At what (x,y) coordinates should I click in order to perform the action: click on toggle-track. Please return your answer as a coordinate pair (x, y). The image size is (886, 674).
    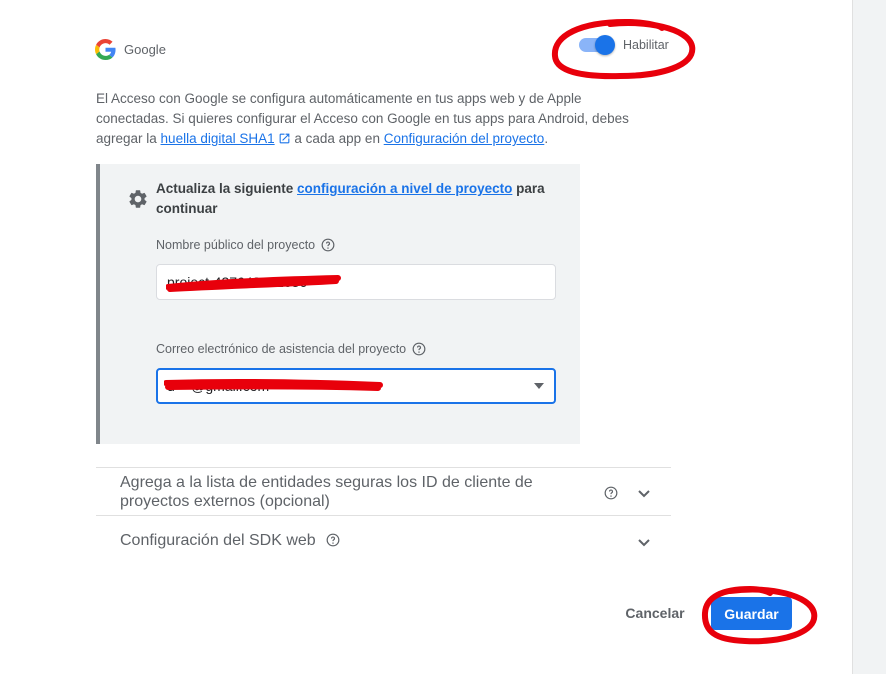
    Looking at the image, I should click on (597, 45).